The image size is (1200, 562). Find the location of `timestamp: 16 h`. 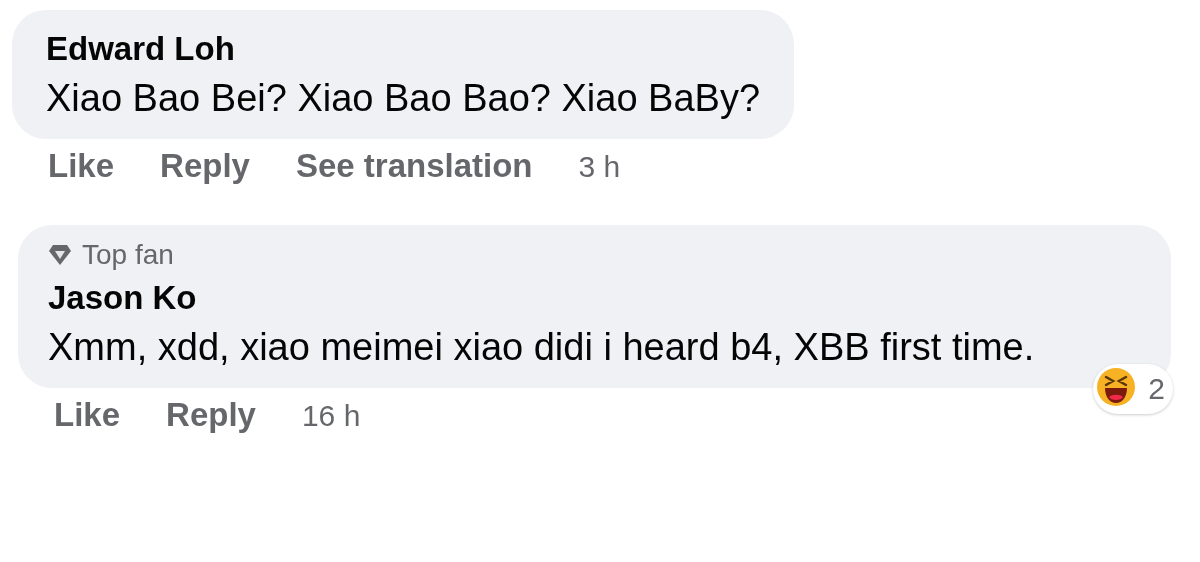

timestamp: 16 h is located at coordinates (331, 416).